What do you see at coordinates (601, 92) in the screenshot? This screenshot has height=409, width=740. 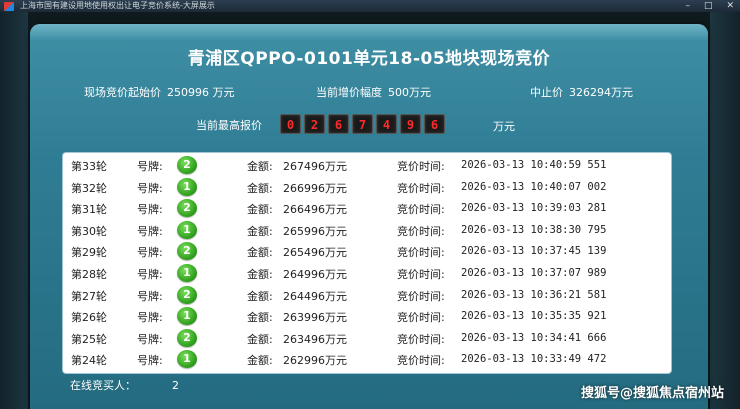 I see `stop-price-value: 326294万元` at bounding box center [601, 92].